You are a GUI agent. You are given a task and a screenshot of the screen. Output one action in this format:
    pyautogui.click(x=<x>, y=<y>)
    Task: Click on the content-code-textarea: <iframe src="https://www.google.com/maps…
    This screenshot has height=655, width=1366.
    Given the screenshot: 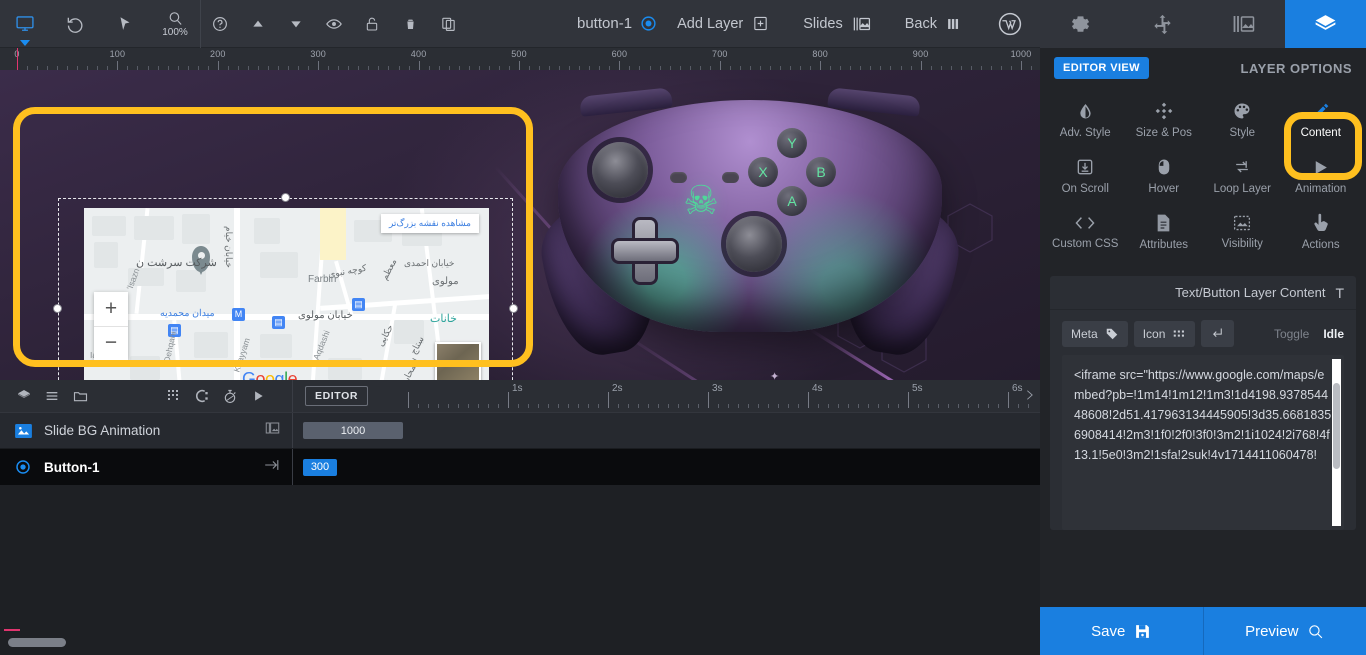 What is the action you would take?
    pyautogui.click(x=1203, y=442)
    